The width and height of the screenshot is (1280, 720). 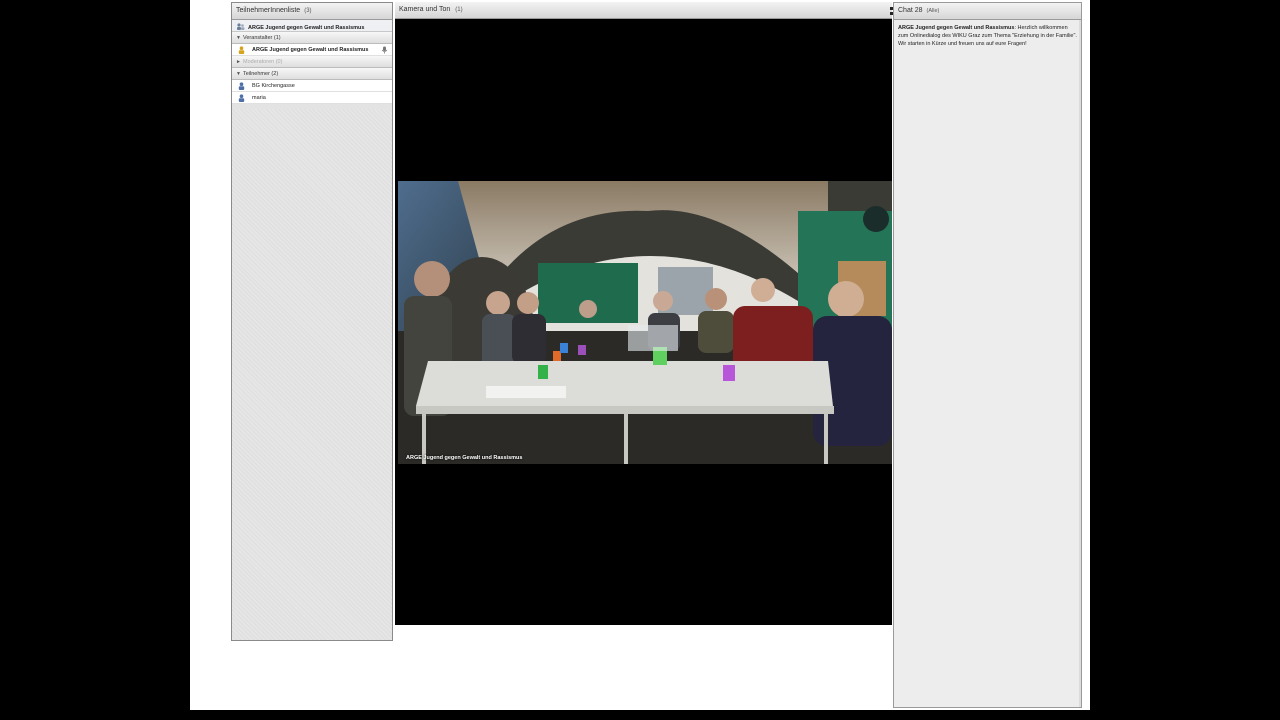 What do you see at coordinates (312, 98) in the screenshot?
I see `participant-row: maria` at bounding box center [312, 98].